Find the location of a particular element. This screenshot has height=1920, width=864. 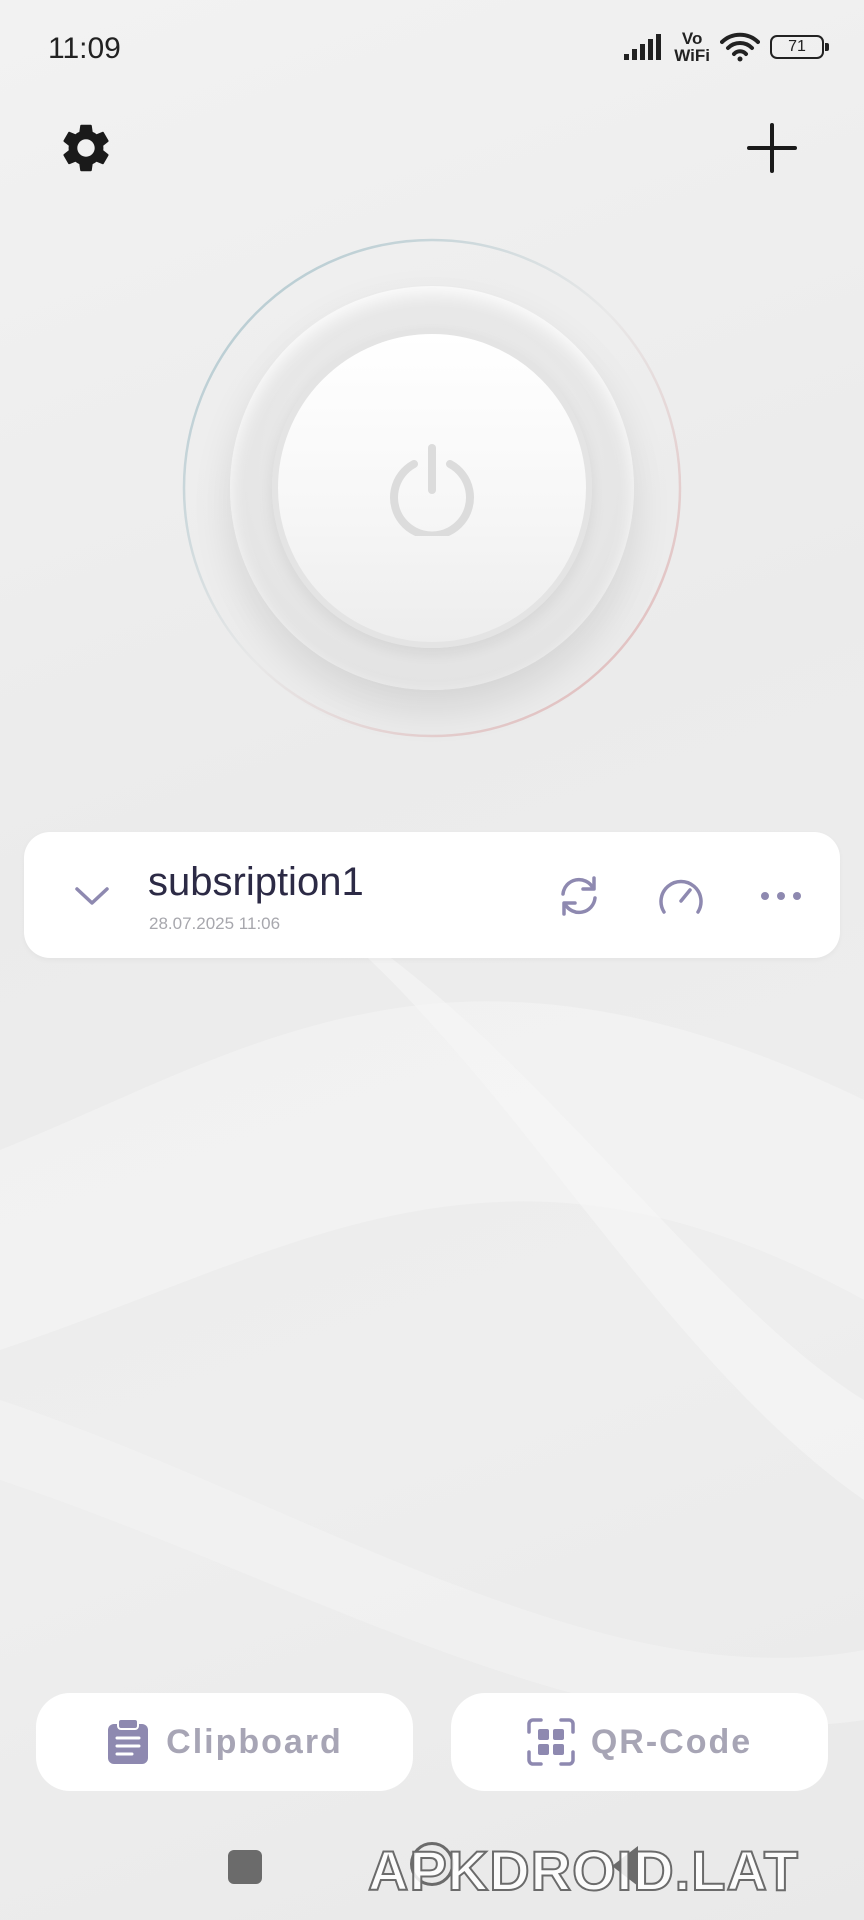

more-button is located at coordinates (781, 896).